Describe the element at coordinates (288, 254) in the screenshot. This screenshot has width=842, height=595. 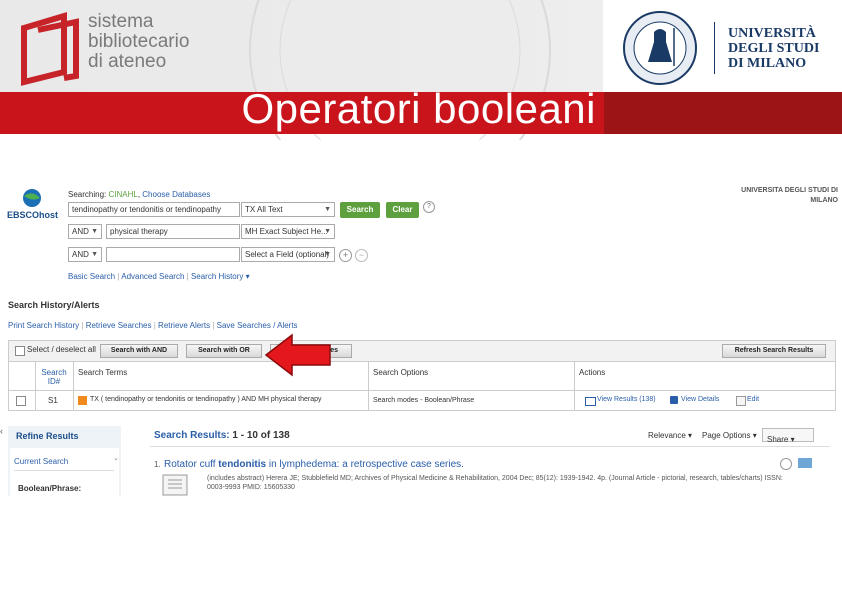
I see `field-select-3: Select a Field (optional) ▼` at that location.